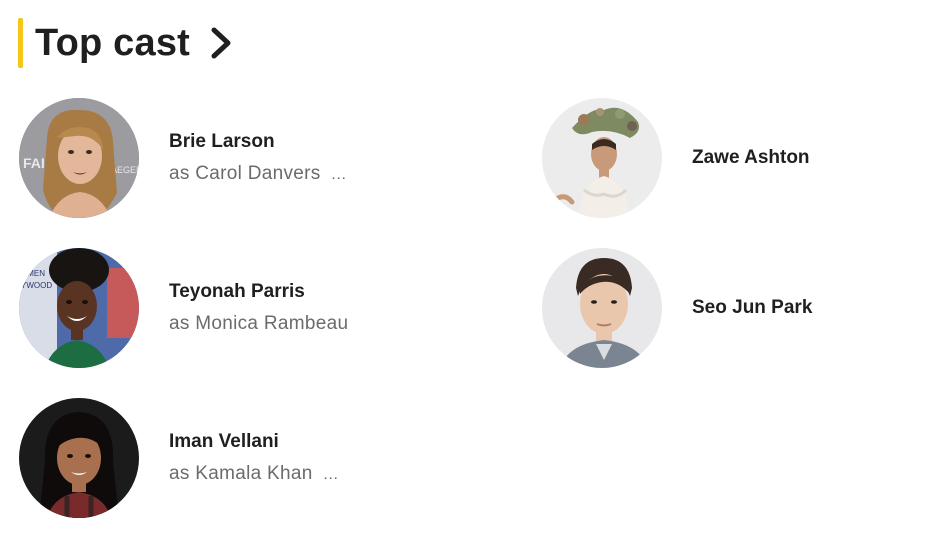 Image resolution: width=926 pixels, height=533 pixels. What do you see at coordinates (33, 273) in the screenshot?
I see `svg-text: OMEN` at bounding box center [33, 273].